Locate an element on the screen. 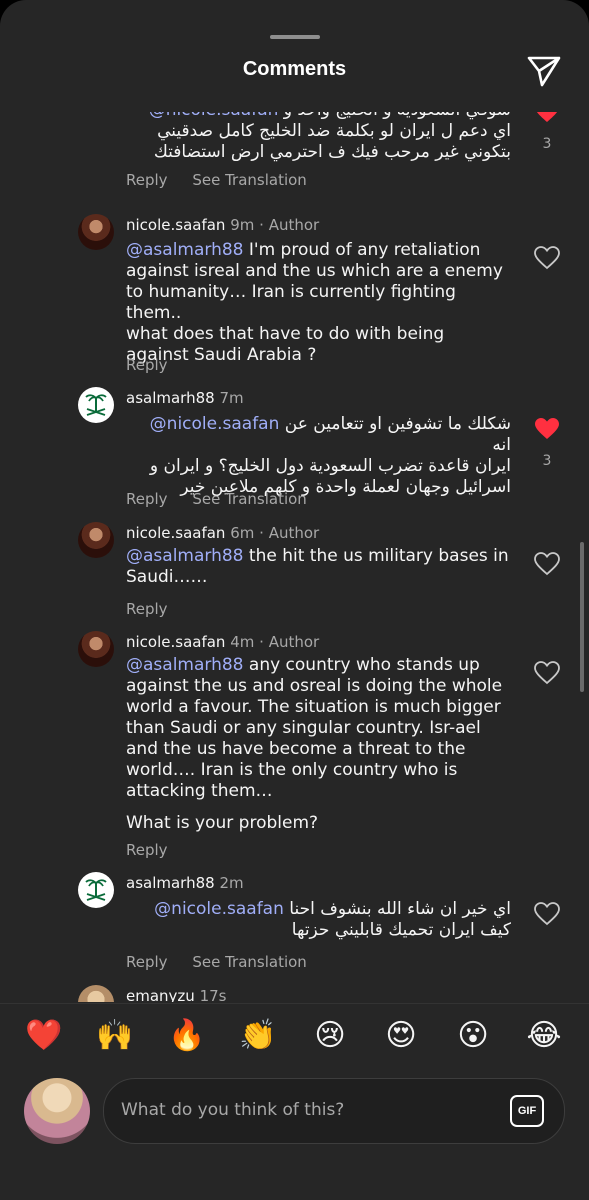 The image size is (589, 1200). current-user-avatar is located at coordinates (57, 1111).